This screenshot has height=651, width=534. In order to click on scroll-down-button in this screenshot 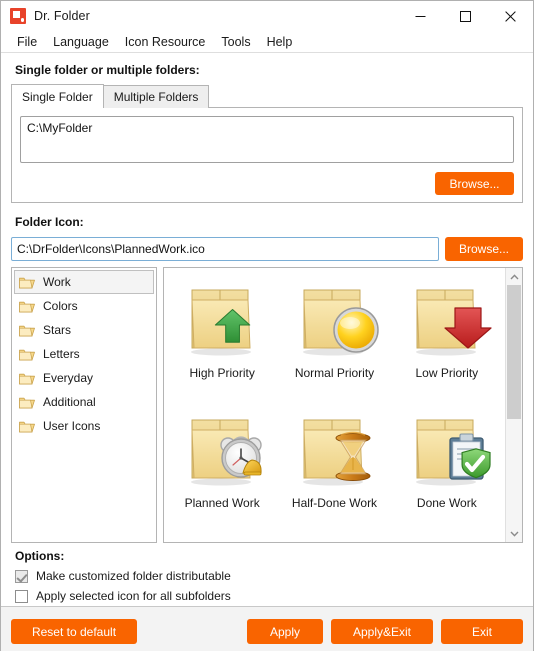, I will do `click(514, 533)`.